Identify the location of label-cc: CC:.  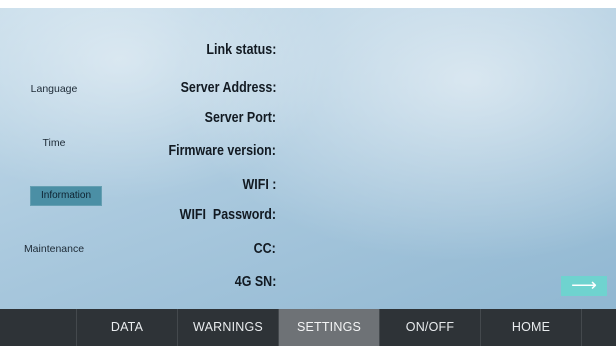
(264, 249).